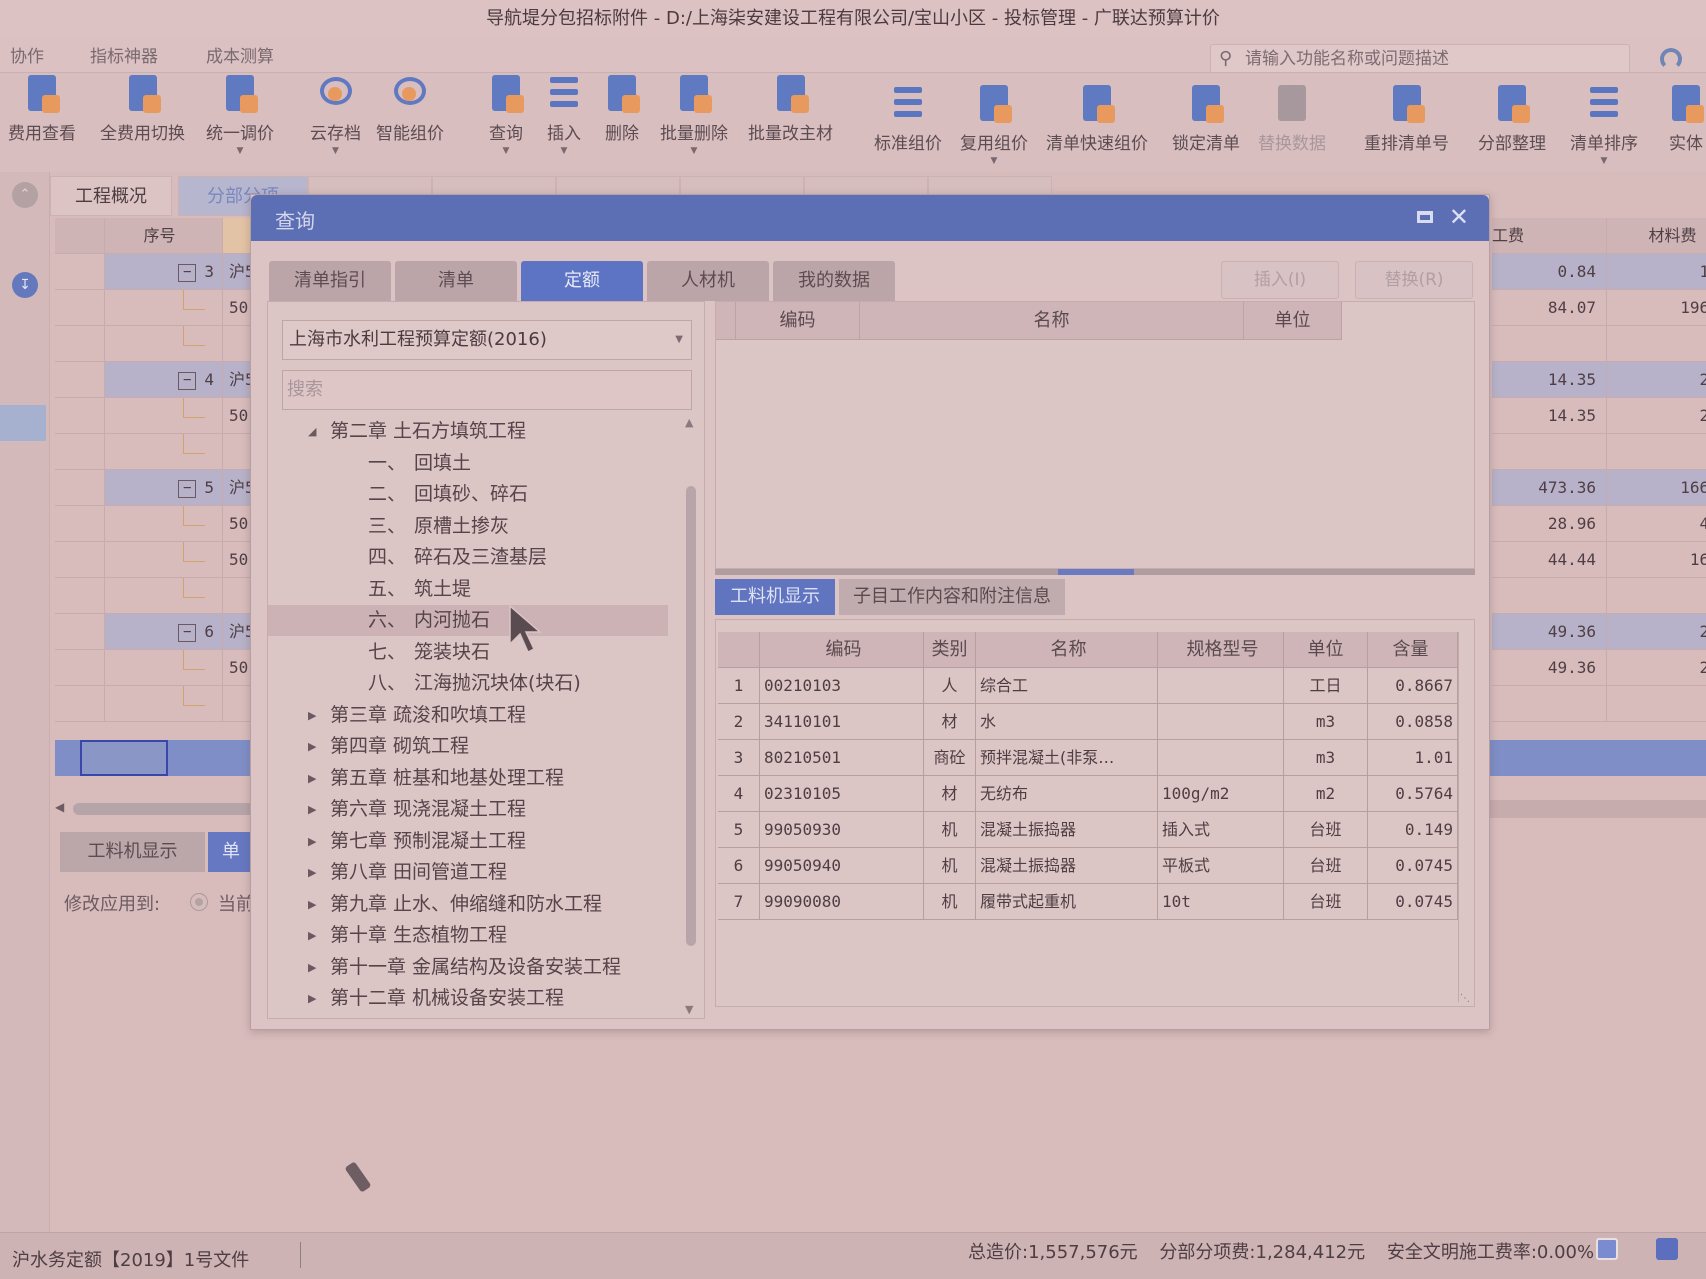  I want to click on lmj-cell-name: 履带式起重机, so click(1067, 902).